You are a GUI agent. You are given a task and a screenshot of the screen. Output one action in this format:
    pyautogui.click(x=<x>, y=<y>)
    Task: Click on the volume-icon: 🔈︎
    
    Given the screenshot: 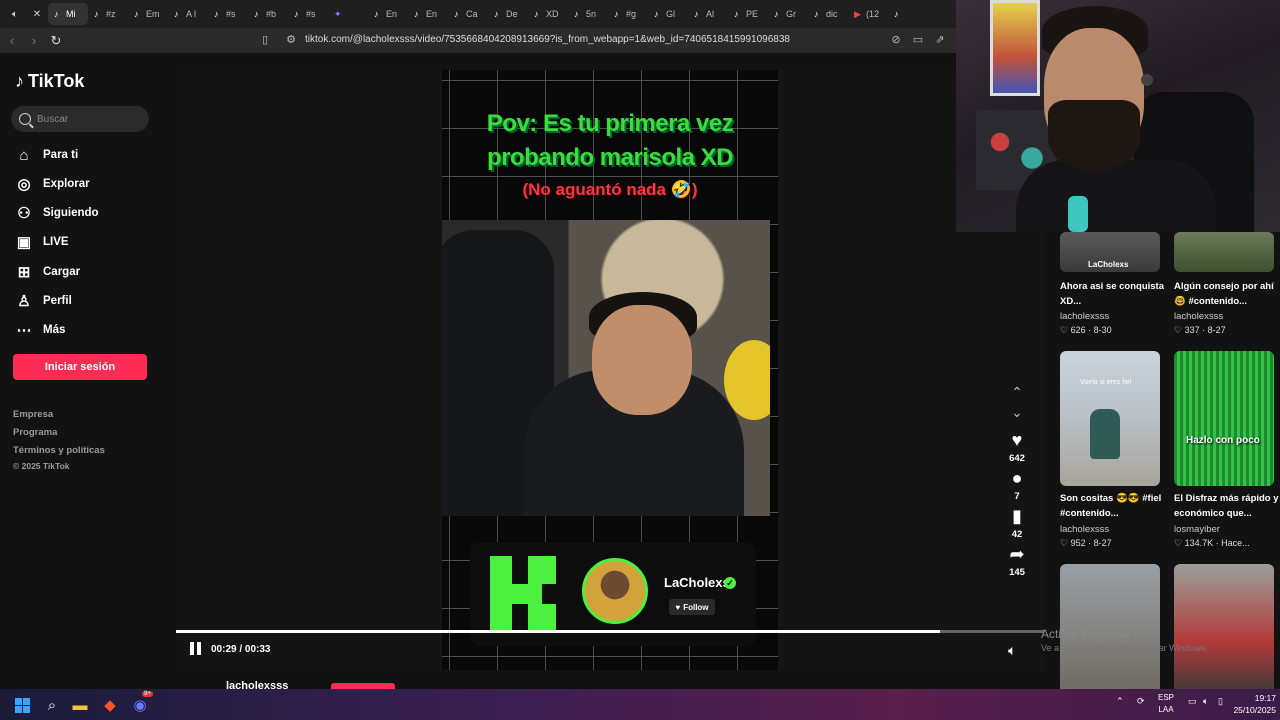 What is the action you would take?
    pyautogui.click(x=1012, y=650)
    